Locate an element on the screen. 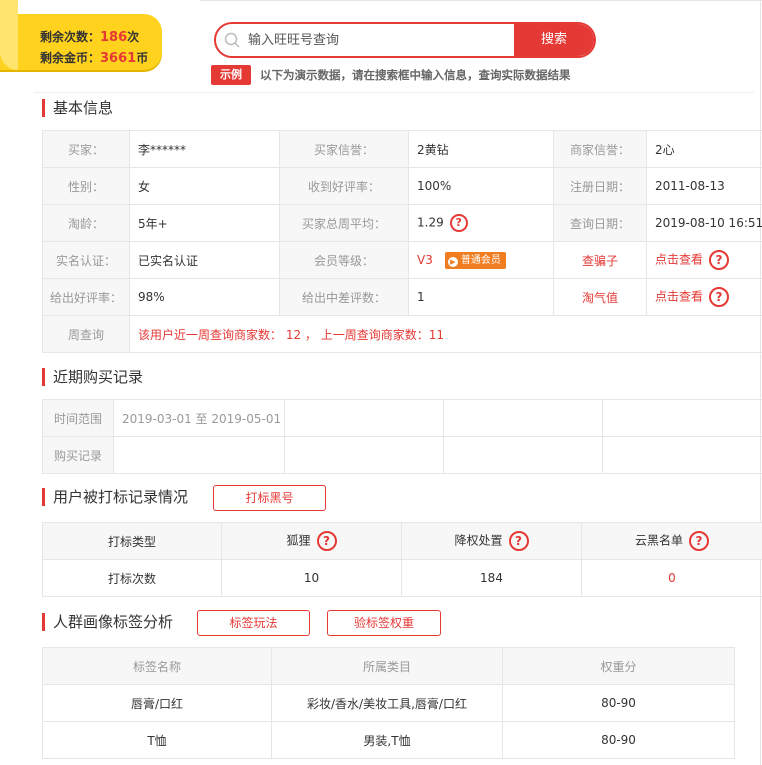 The height and width of the screenshot is (765, 762). recent-row: 购买记录 is located at coordinates (402, 455).